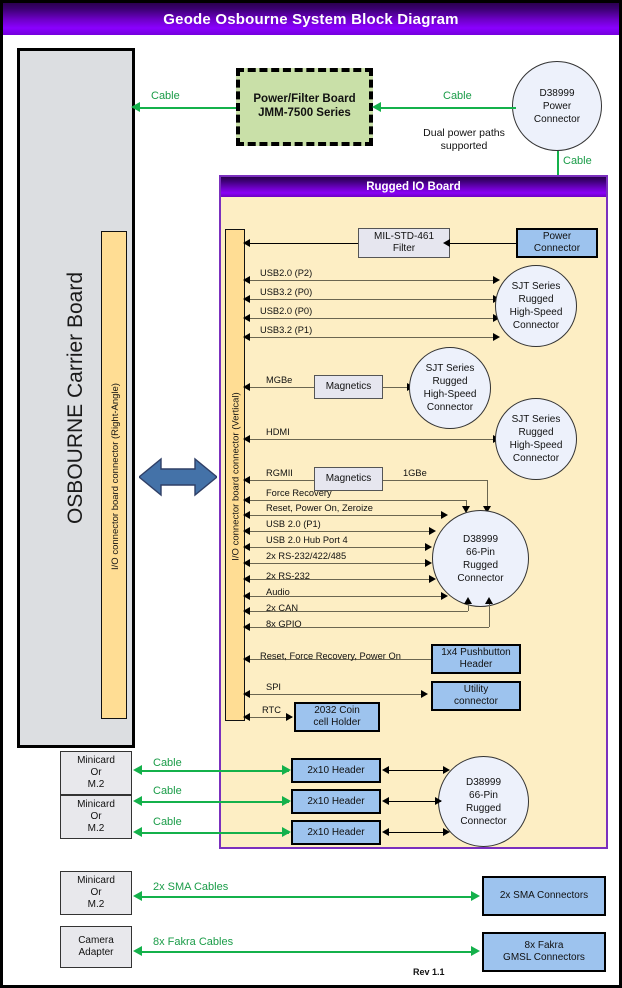 The height and width of the screenshot is (988, 622). Describe the element at coordinates (457, 96) in the screenshot. I see `cable-label-right: Cable` at that location.